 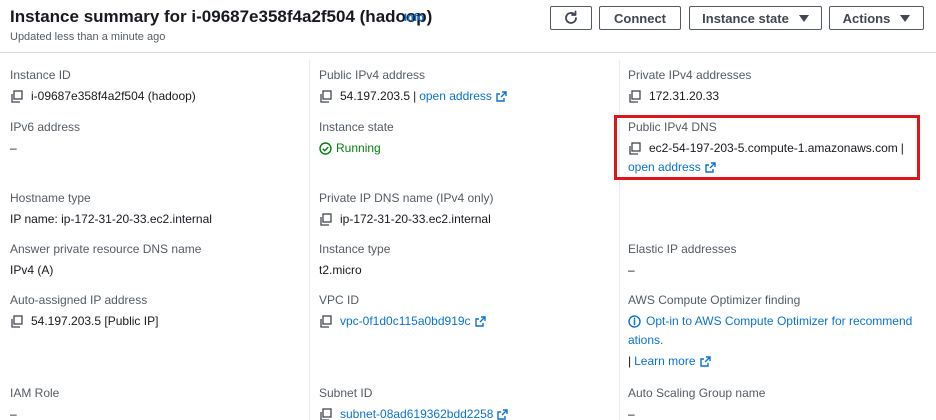 I want to click on vpc-id-link: vpc-0f1d0c115a0bd919c, so click(x=405, y=321).